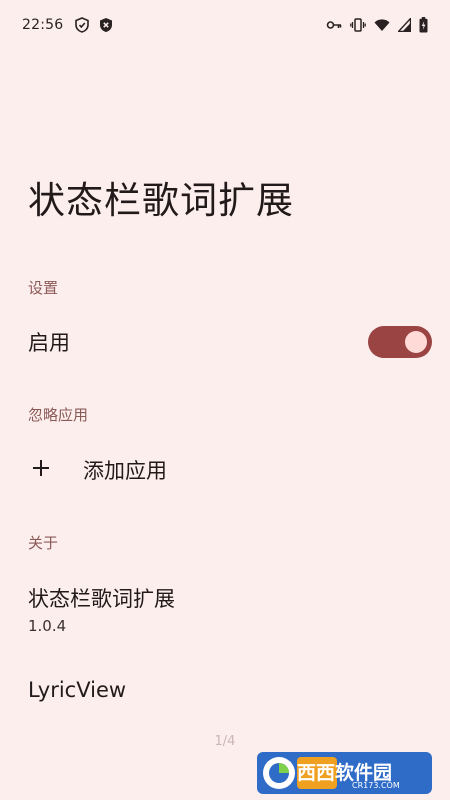  I want to click on status-bar: 22:56, so click(225, 25).